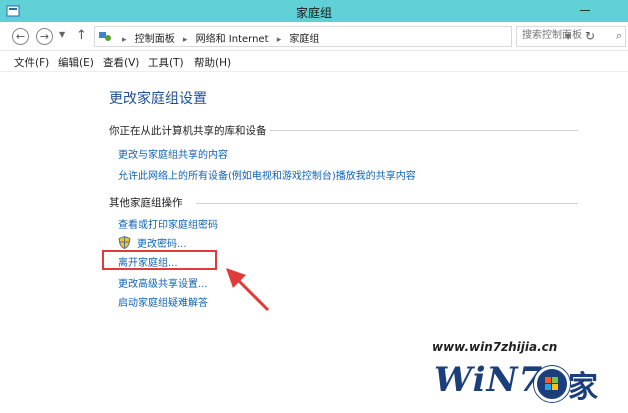  Describe the element at coordinates (232, 39) in the screenshot. I see `breadcrumb-item-network: 网络和 Internet` at that location.